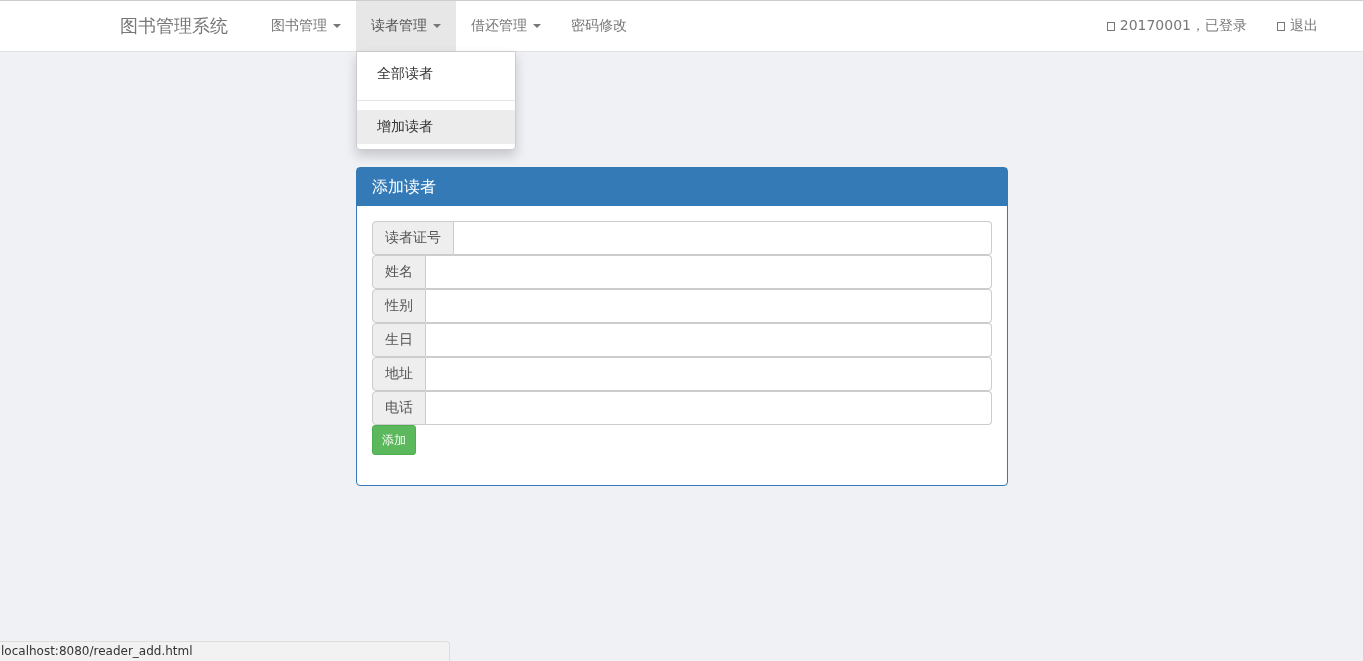 The image size is (1363, 661). What do you see at coordinates (436, 74) in the screenshot?
I see `dropdown-item: 全部读者` at bounding box center [436, 74].